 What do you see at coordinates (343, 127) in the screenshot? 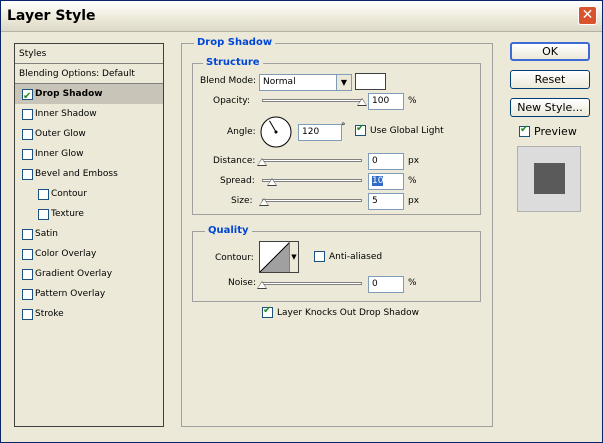
I see `angle-unit: °` at bounding box center [343, 127].